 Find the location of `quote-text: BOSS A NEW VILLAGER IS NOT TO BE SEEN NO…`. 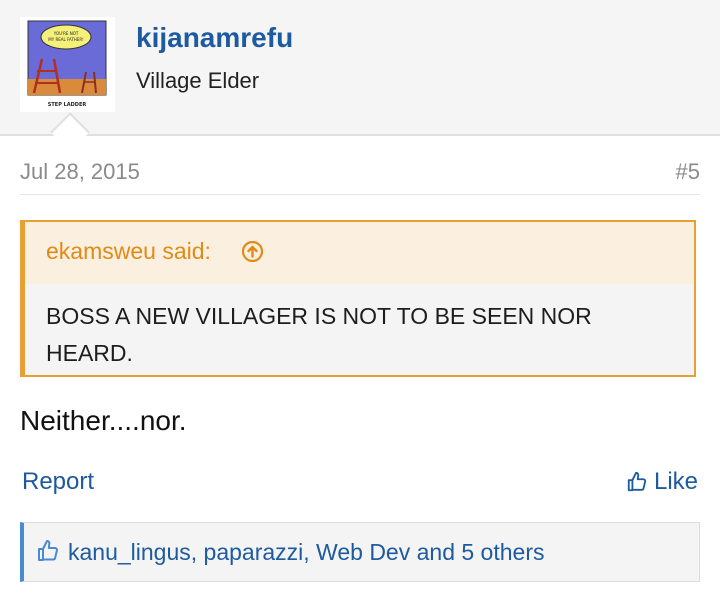

quote-text: BOSS A NEW VILLAGER IS NOT TO BE SEEN NO… is located at coordinates (319, 334).